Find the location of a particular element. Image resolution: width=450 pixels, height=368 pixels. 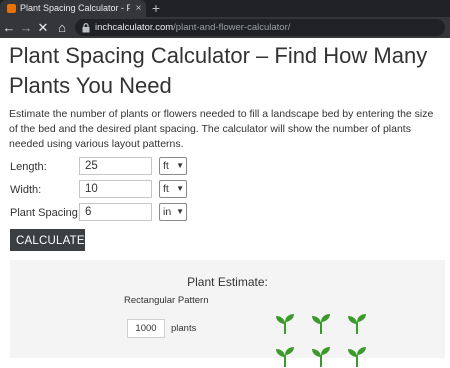

length-unit-value: ft is located at coordinates (166, 166).